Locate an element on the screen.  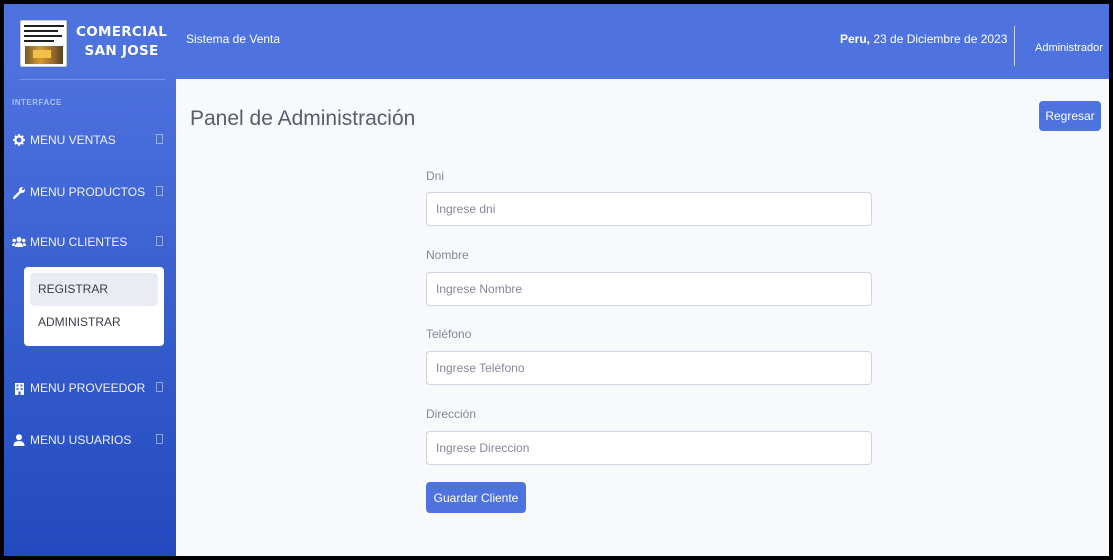
sidebar-item-menu-clientes: MENU CLIENTES is located at coordinates (92, 242).